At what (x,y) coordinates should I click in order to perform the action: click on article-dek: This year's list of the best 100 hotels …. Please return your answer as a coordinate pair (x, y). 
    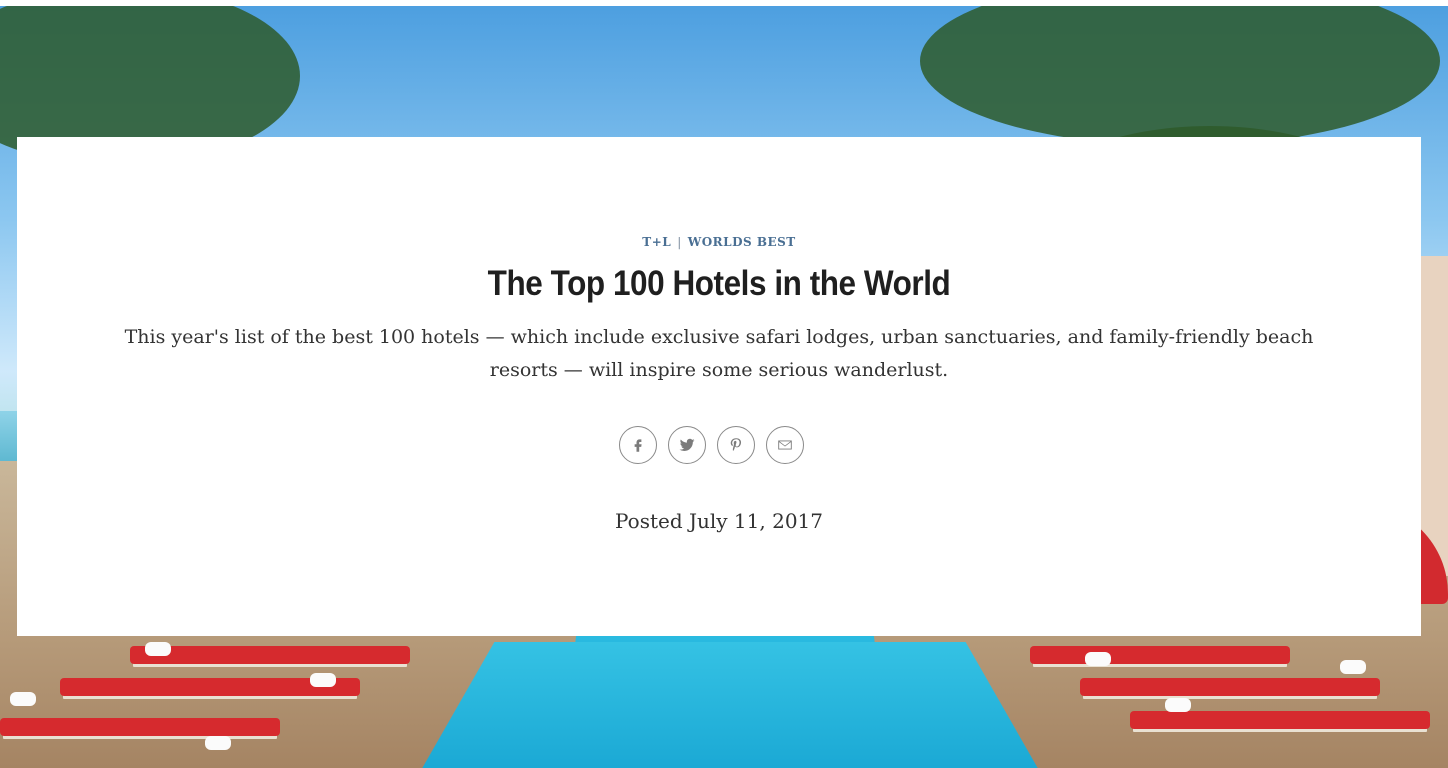
    Looking at the image, I should click on (719, 353).